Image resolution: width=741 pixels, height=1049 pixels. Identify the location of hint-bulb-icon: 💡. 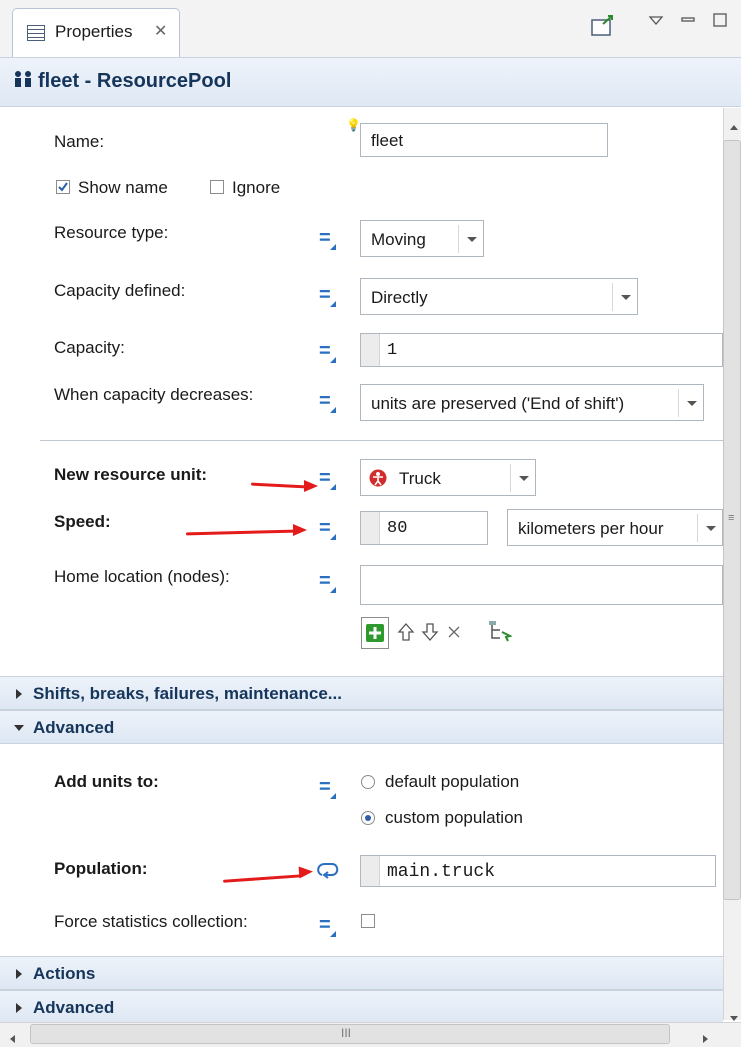
(353, 125).